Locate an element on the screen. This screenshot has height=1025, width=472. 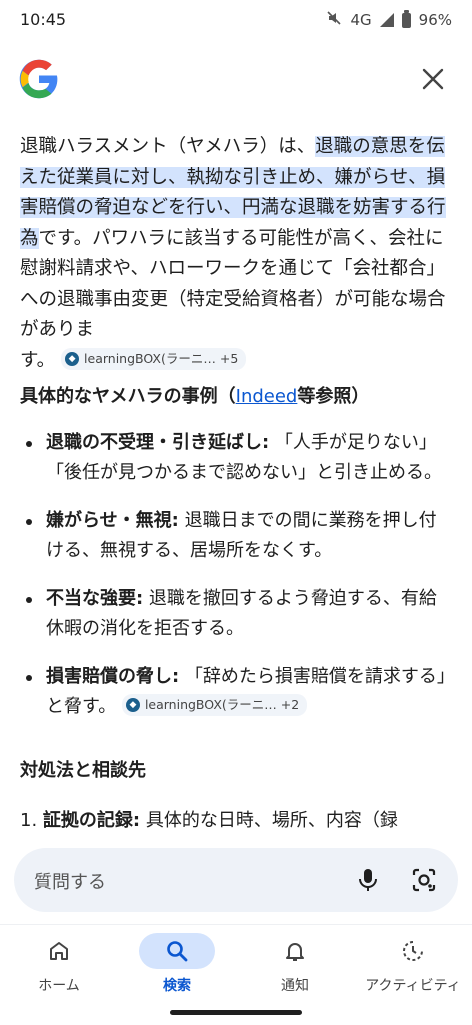
nav-notifications: 通知 is located at coordinates (295, 964).